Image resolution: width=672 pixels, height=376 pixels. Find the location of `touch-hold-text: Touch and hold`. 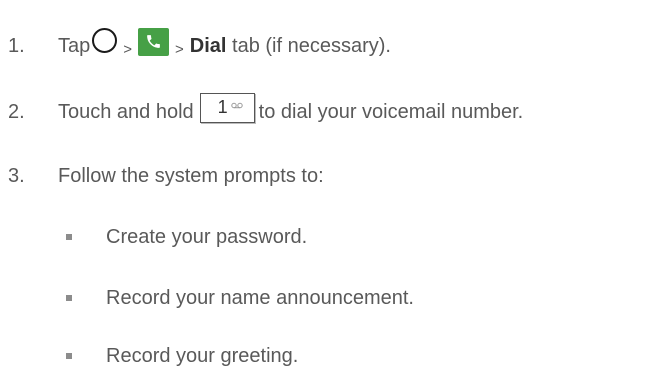

touch-hold-text: Touch and hold is located at coordinates (126, 111).